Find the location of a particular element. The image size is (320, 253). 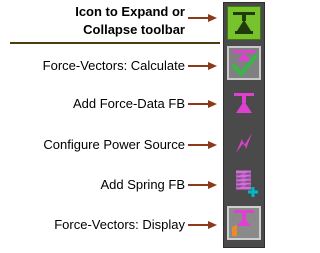

expand-collapse-button is located at coordinates (244, 23).